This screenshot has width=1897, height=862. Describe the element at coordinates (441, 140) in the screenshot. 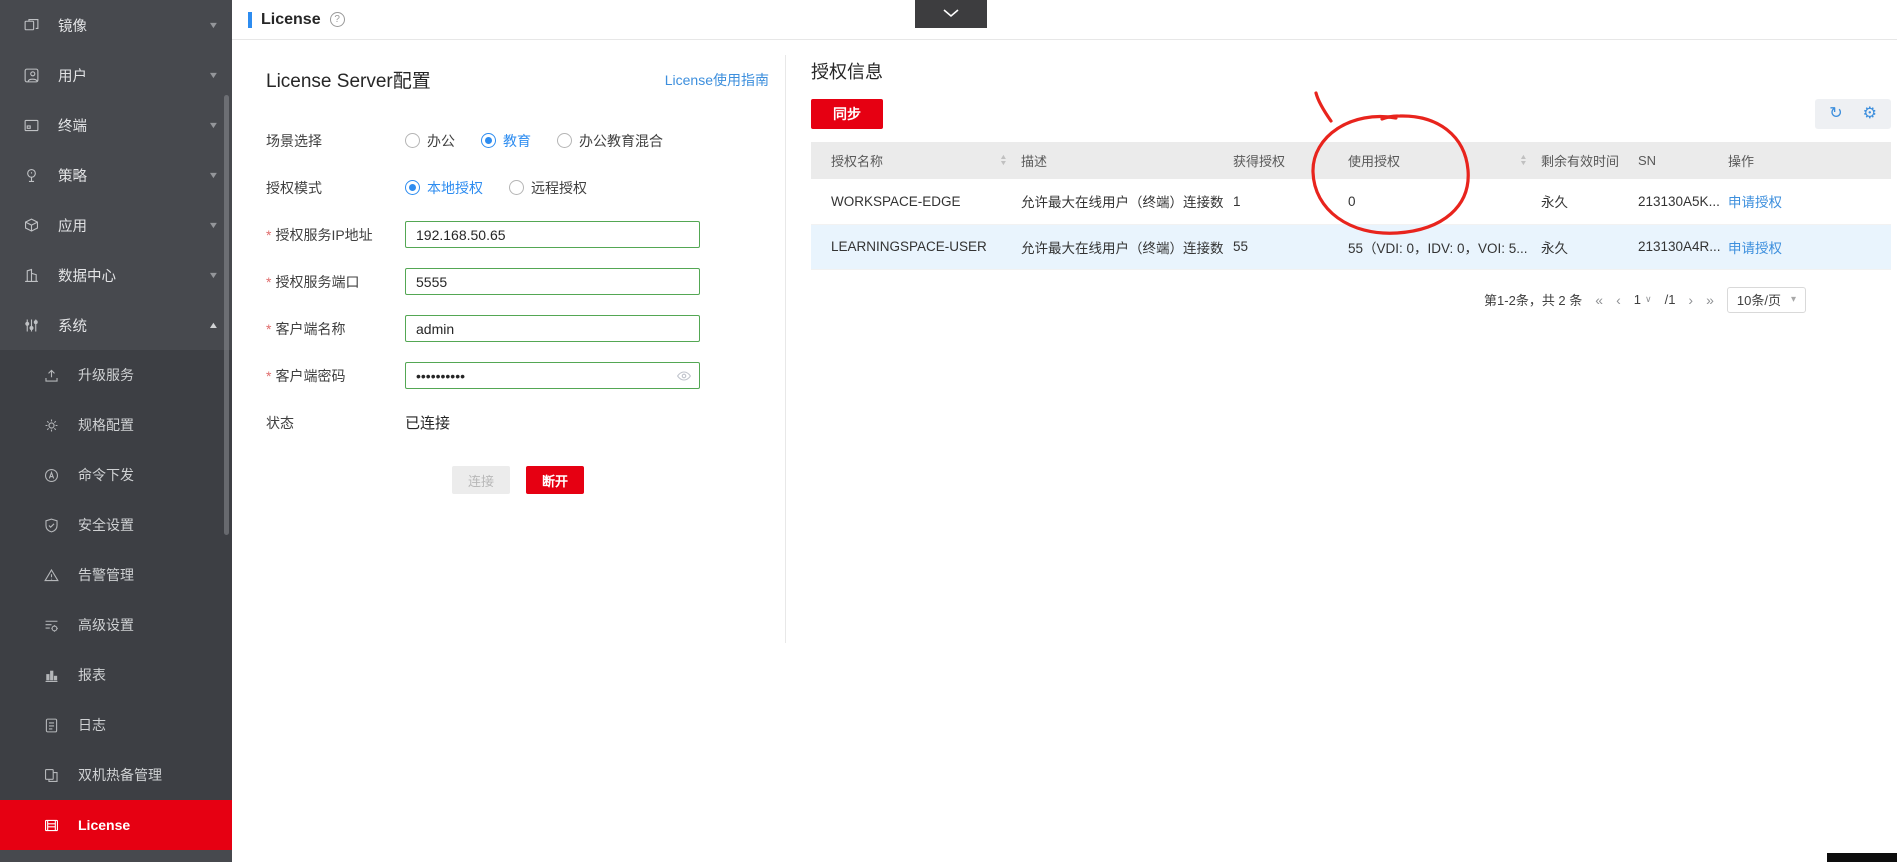

I see `radio-label: 办公` at that location.